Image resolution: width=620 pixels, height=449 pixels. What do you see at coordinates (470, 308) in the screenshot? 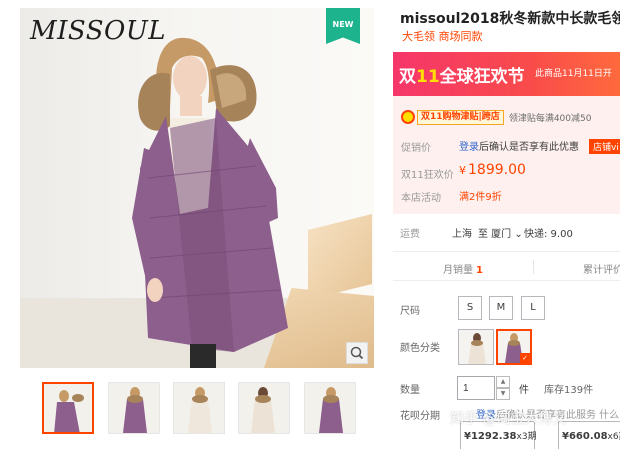
I see `size-option-s: S` at bounding box center [470, 308].